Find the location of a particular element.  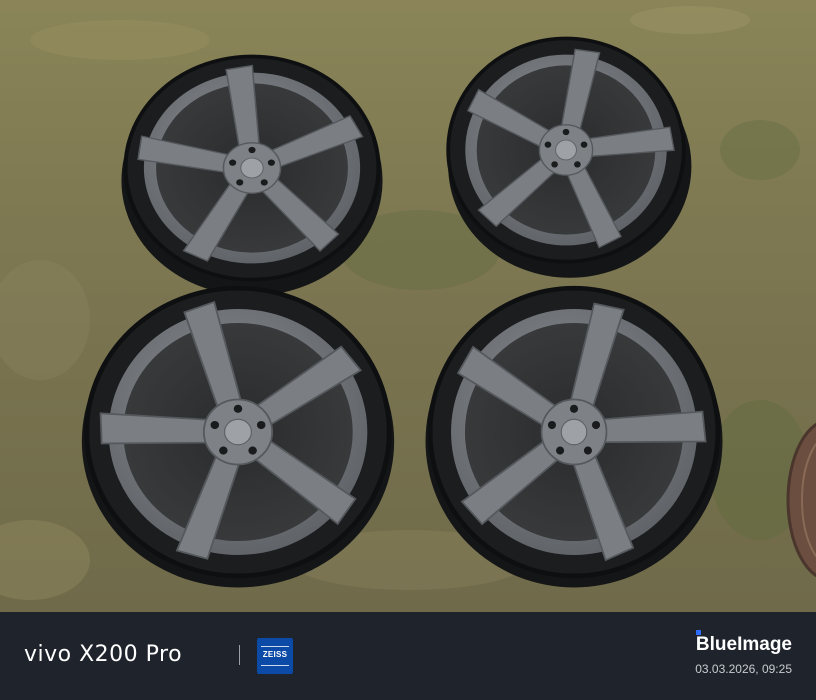

zeiss-logo-icon: ZEISS is located at coordinates (275, 656).